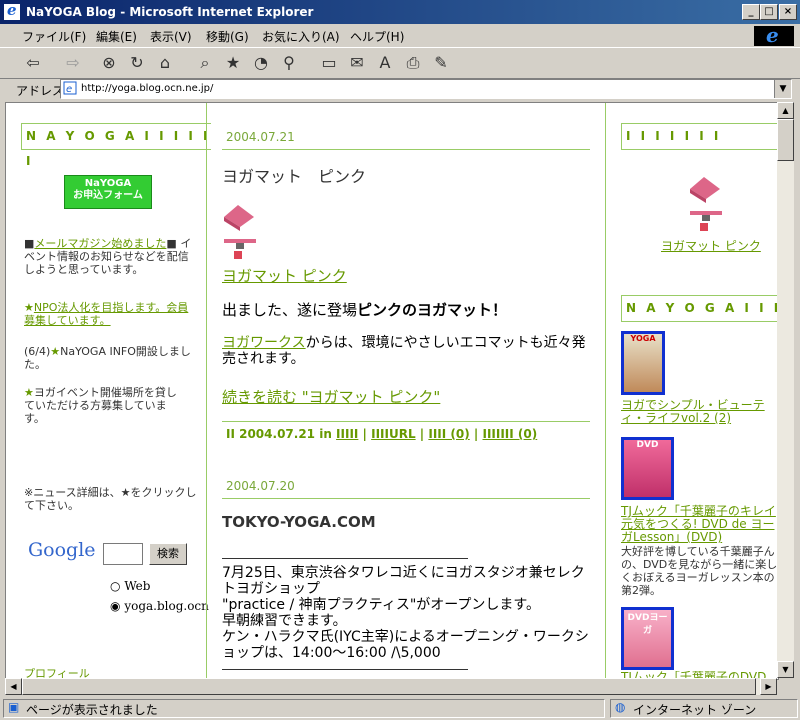  What do you see at coordinates (299, 522) in the screenshot?
I see `post2-title: TOKYO-YOGA.COM` at bounding box center [299, 522].